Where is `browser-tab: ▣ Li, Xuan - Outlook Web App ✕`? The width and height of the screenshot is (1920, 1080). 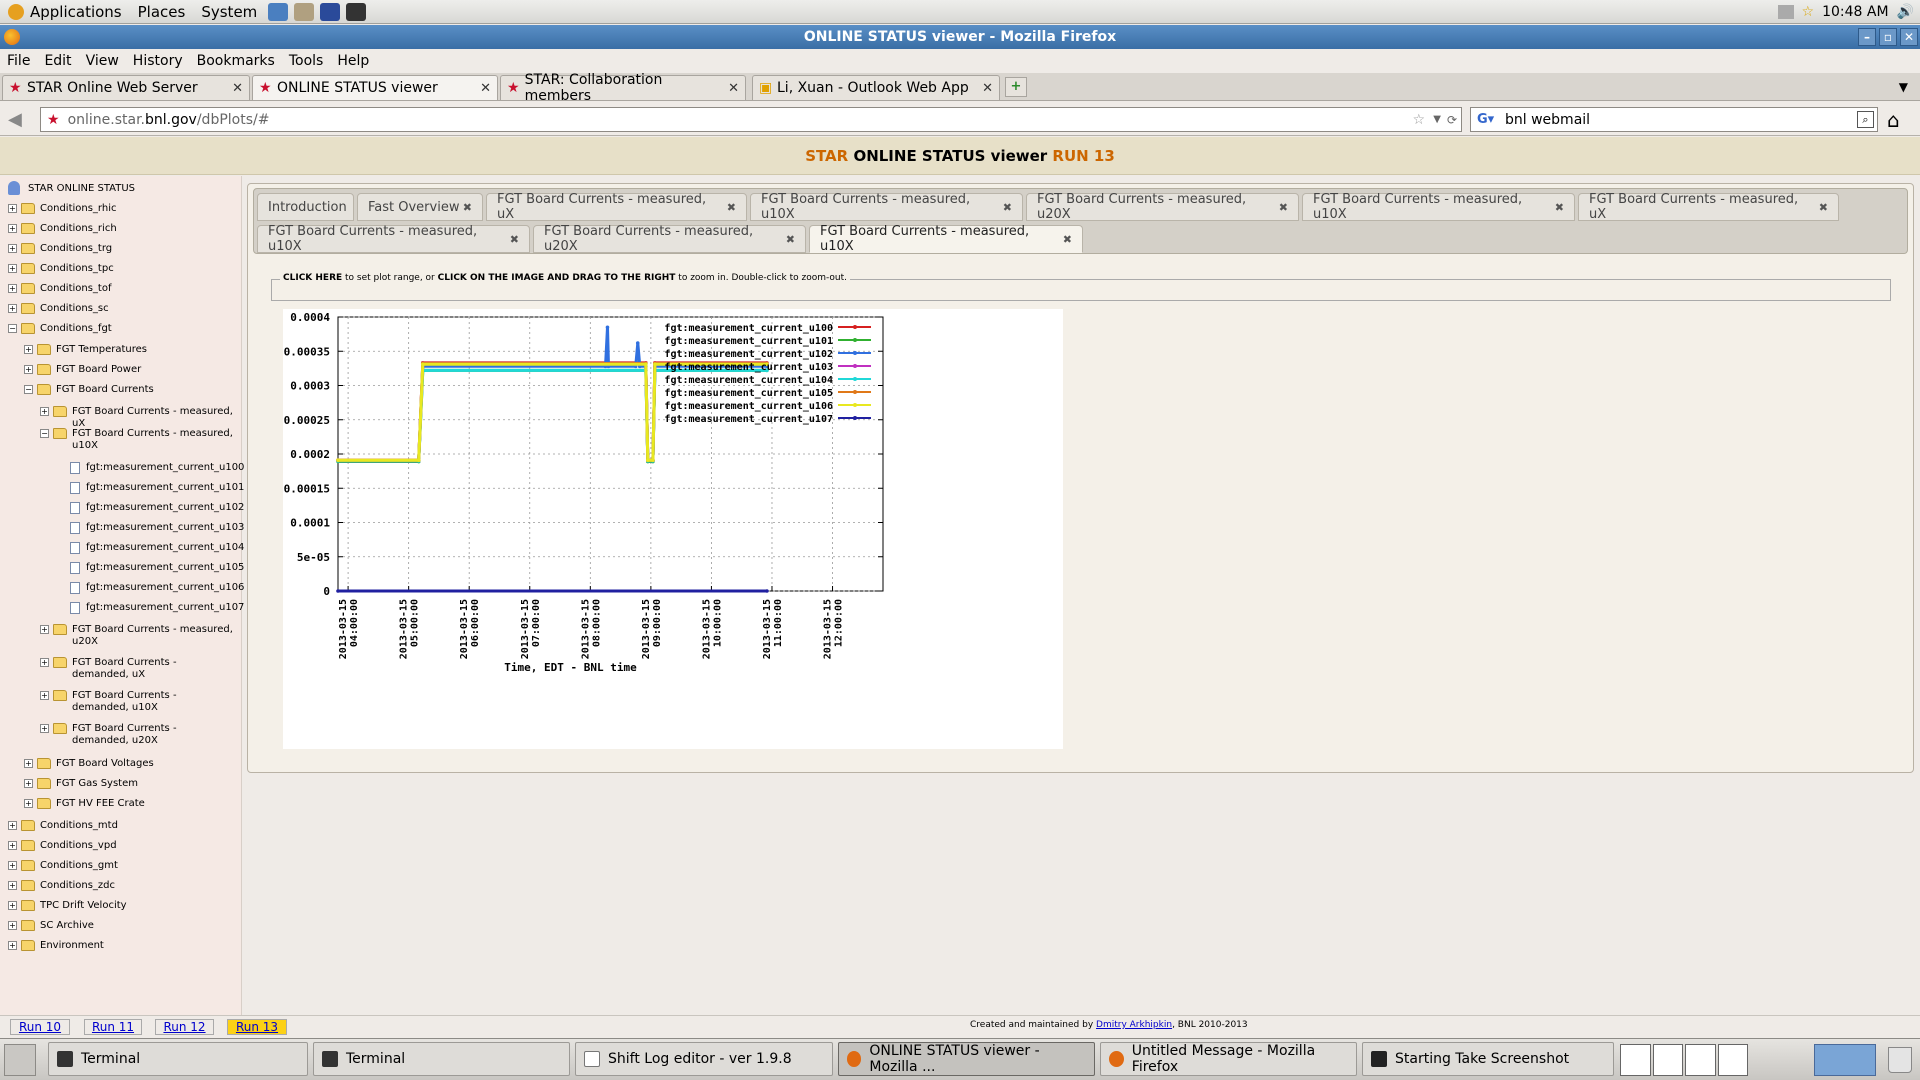
browser-tab: ▣ Li, Xuan - Outlook Web App ✕ is located at coordinates (876, 87).